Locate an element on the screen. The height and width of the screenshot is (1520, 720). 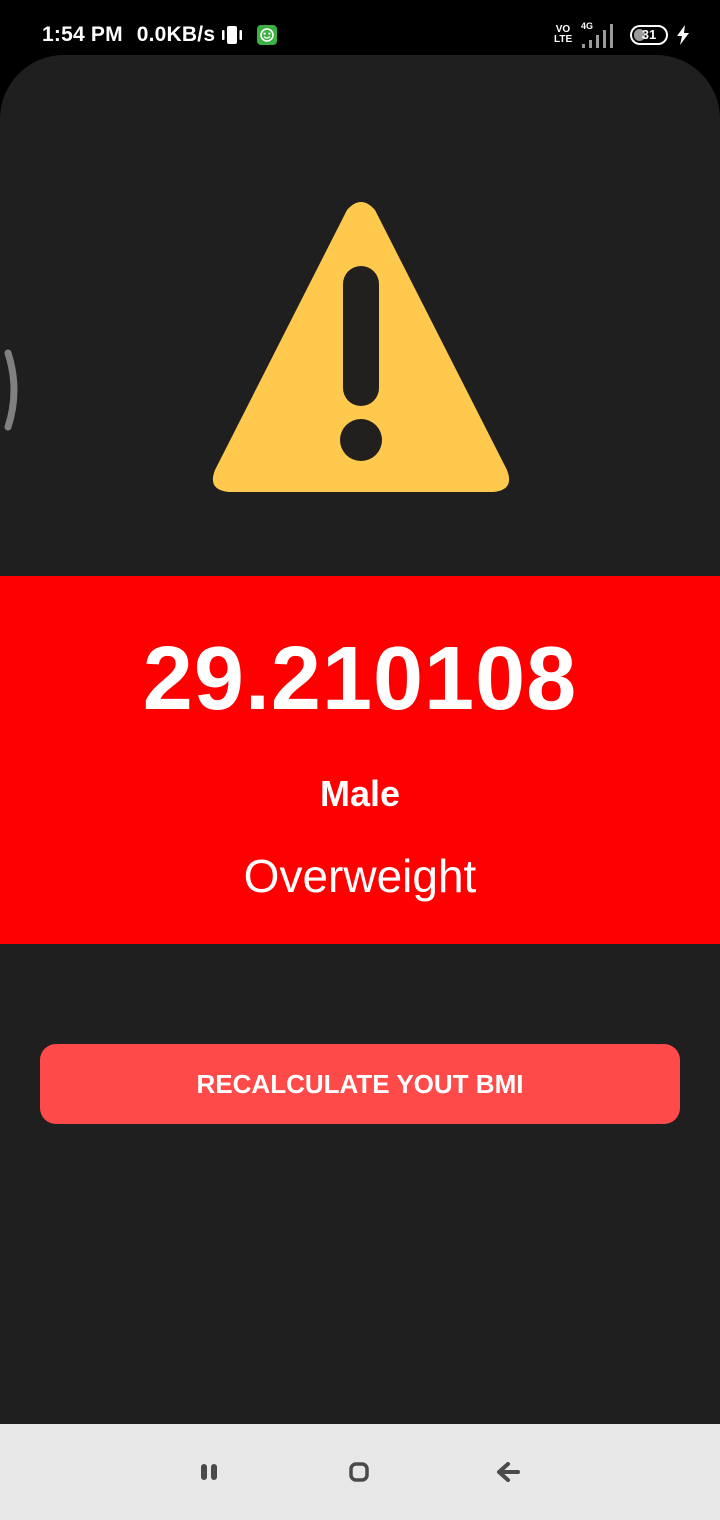
back-button is located at coordinates (508, 1472).